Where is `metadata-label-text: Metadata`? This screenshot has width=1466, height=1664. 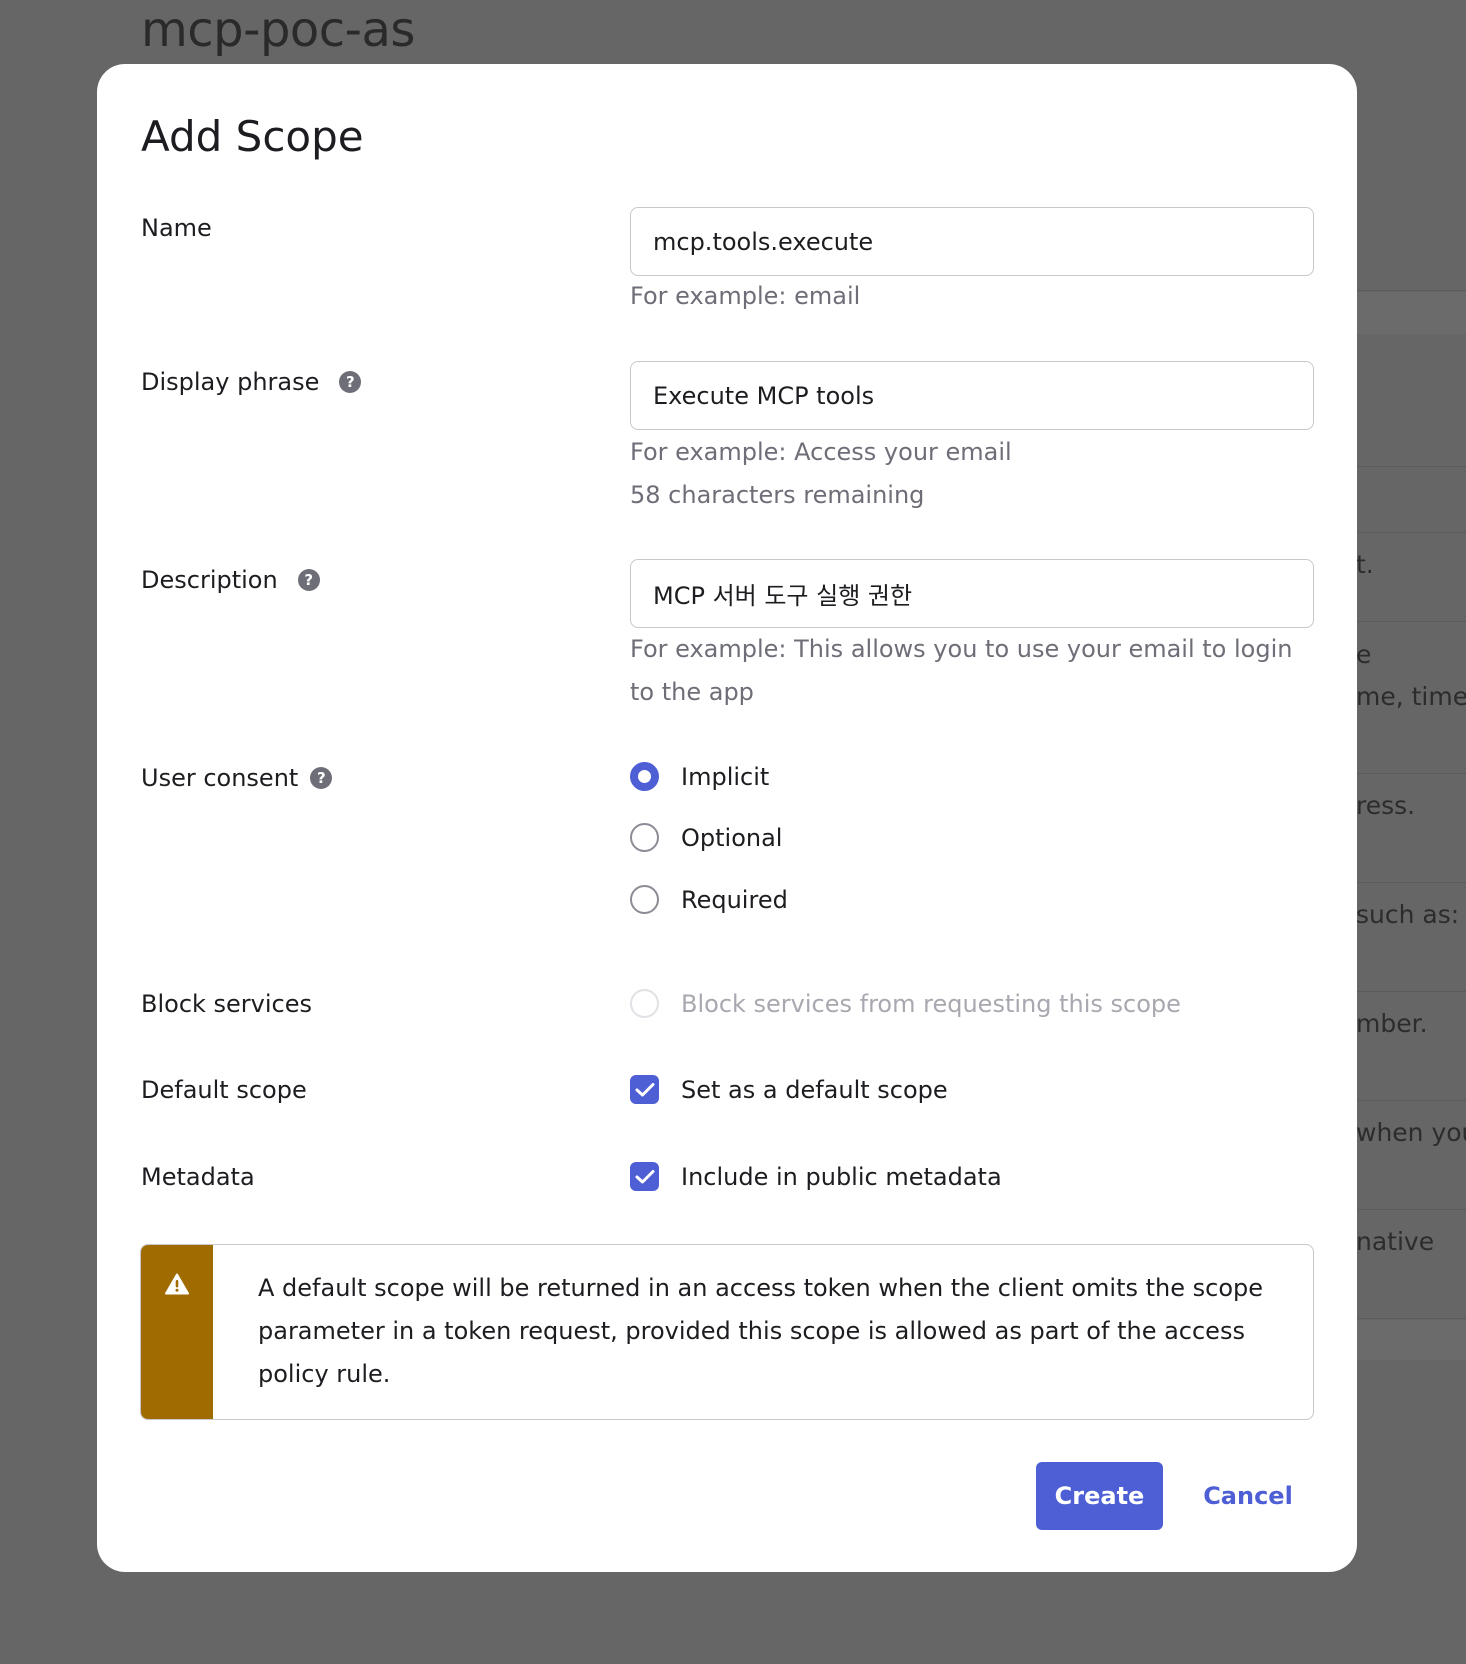 metadata-label-text: Metadata is located at coordinates (198, 1177).